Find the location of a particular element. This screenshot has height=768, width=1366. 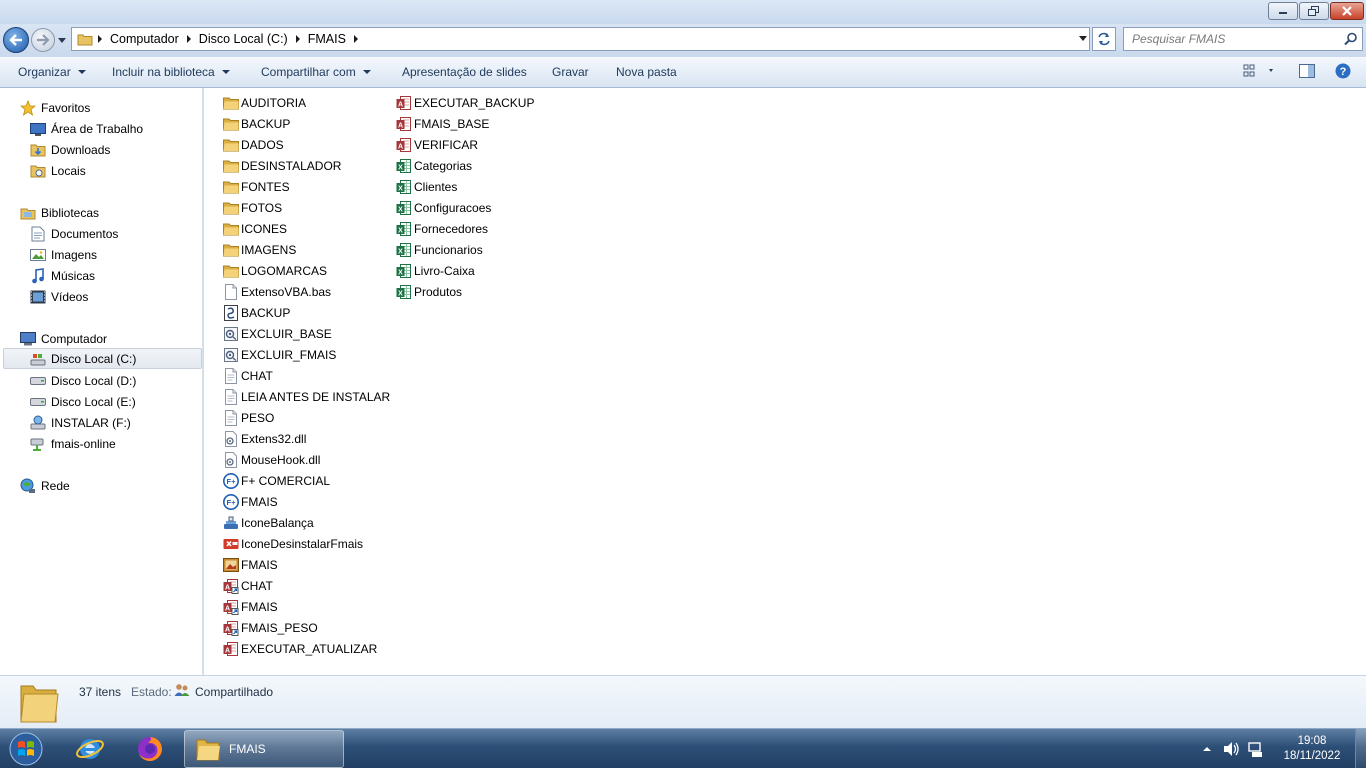

file-item: X Fornecedores is located at coordinates (442, 228).